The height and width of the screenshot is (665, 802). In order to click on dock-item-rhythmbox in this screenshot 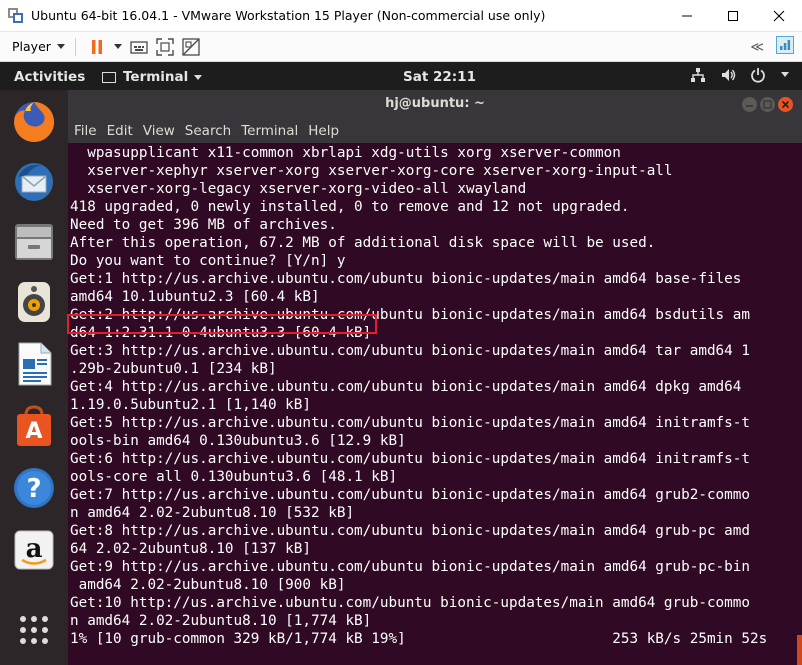, I will do `click(34, 302)`.